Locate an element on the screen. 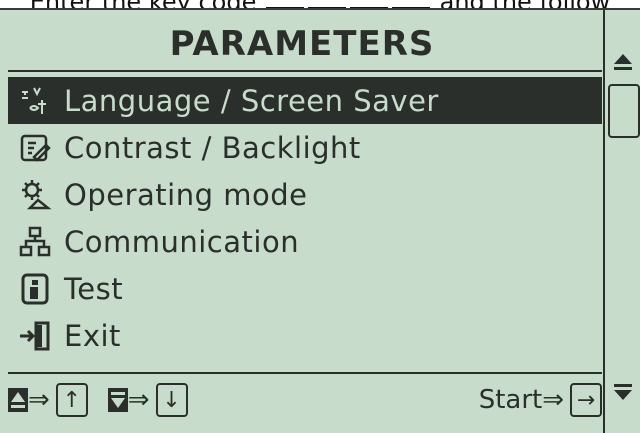 This screenshot has width=640, height=433. footer-bar: ⇒ ↑ ⇒ ↓ Start⇒ → is located at coordinates (305, 400).